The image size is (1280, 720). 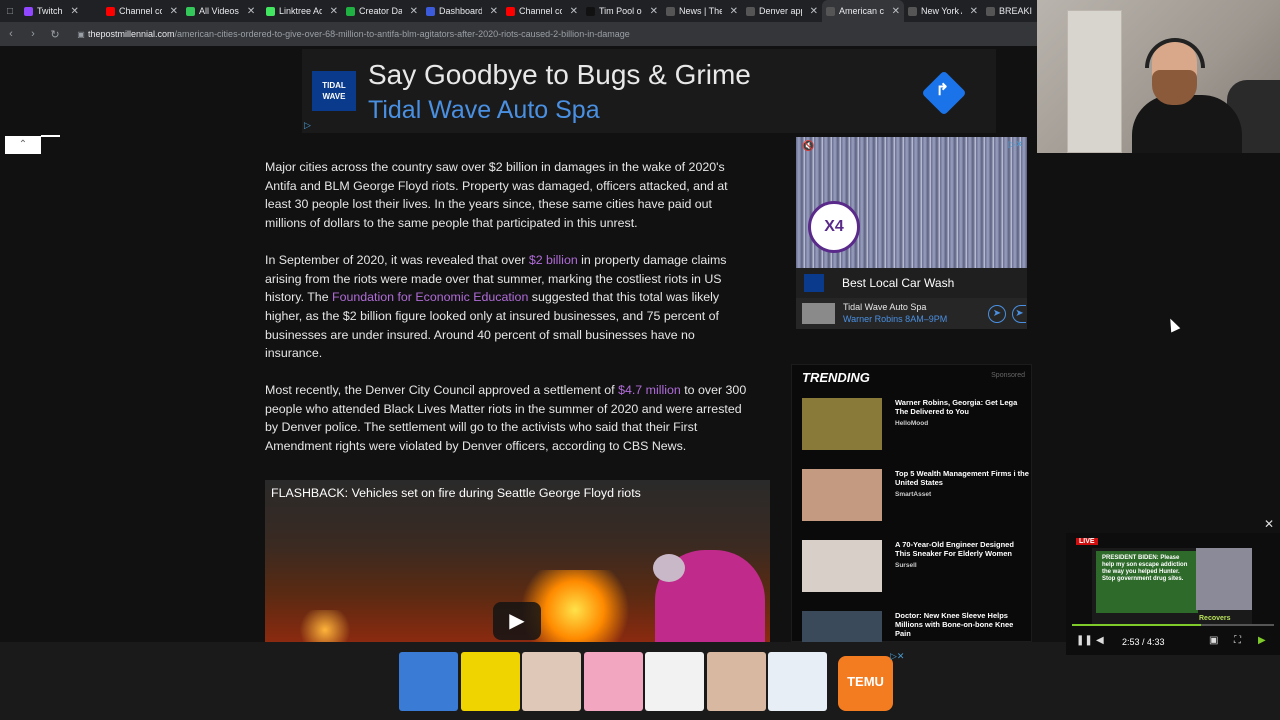 What do you see at coordinates (430, 297) in the screenshot?
I see `link-fee: Foundation for Economic Education` at bounding box center [430, 297].